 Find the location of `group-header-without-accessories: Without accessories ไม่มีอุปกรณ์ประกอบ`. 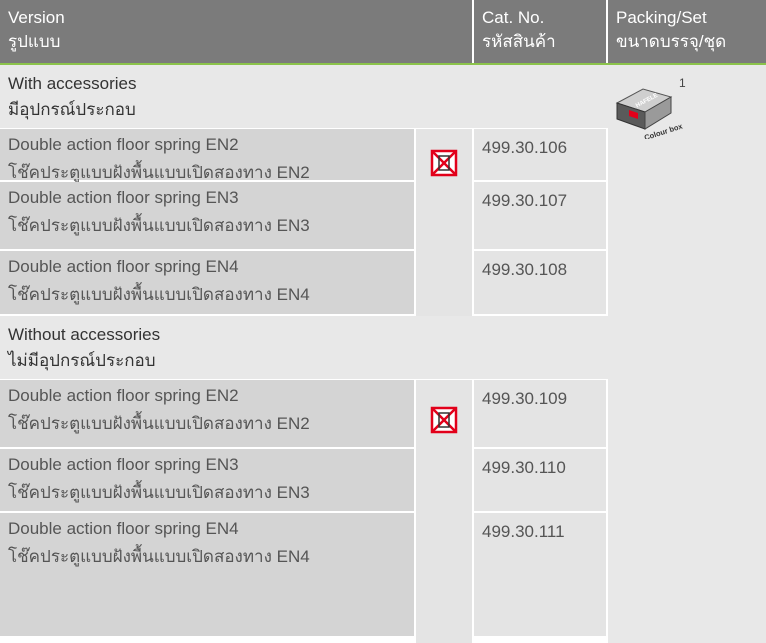

group-header-without-accessories: Without accessories ไม่มีอุปกรณ์ประกอบ is located at coordinates (304, 348).